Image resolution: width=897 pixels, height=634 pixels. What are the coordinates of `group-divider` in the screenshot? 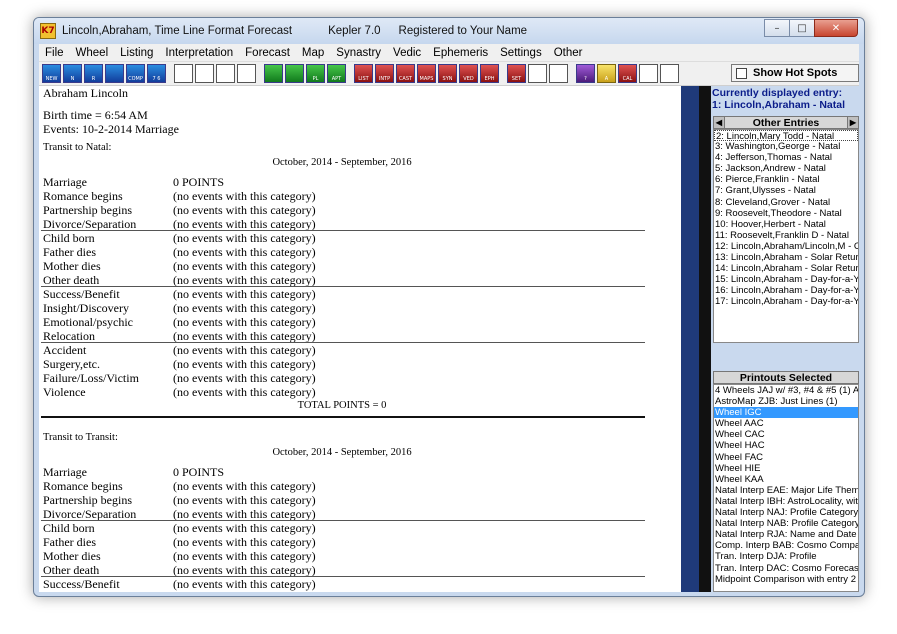 It's located at (343, 576).